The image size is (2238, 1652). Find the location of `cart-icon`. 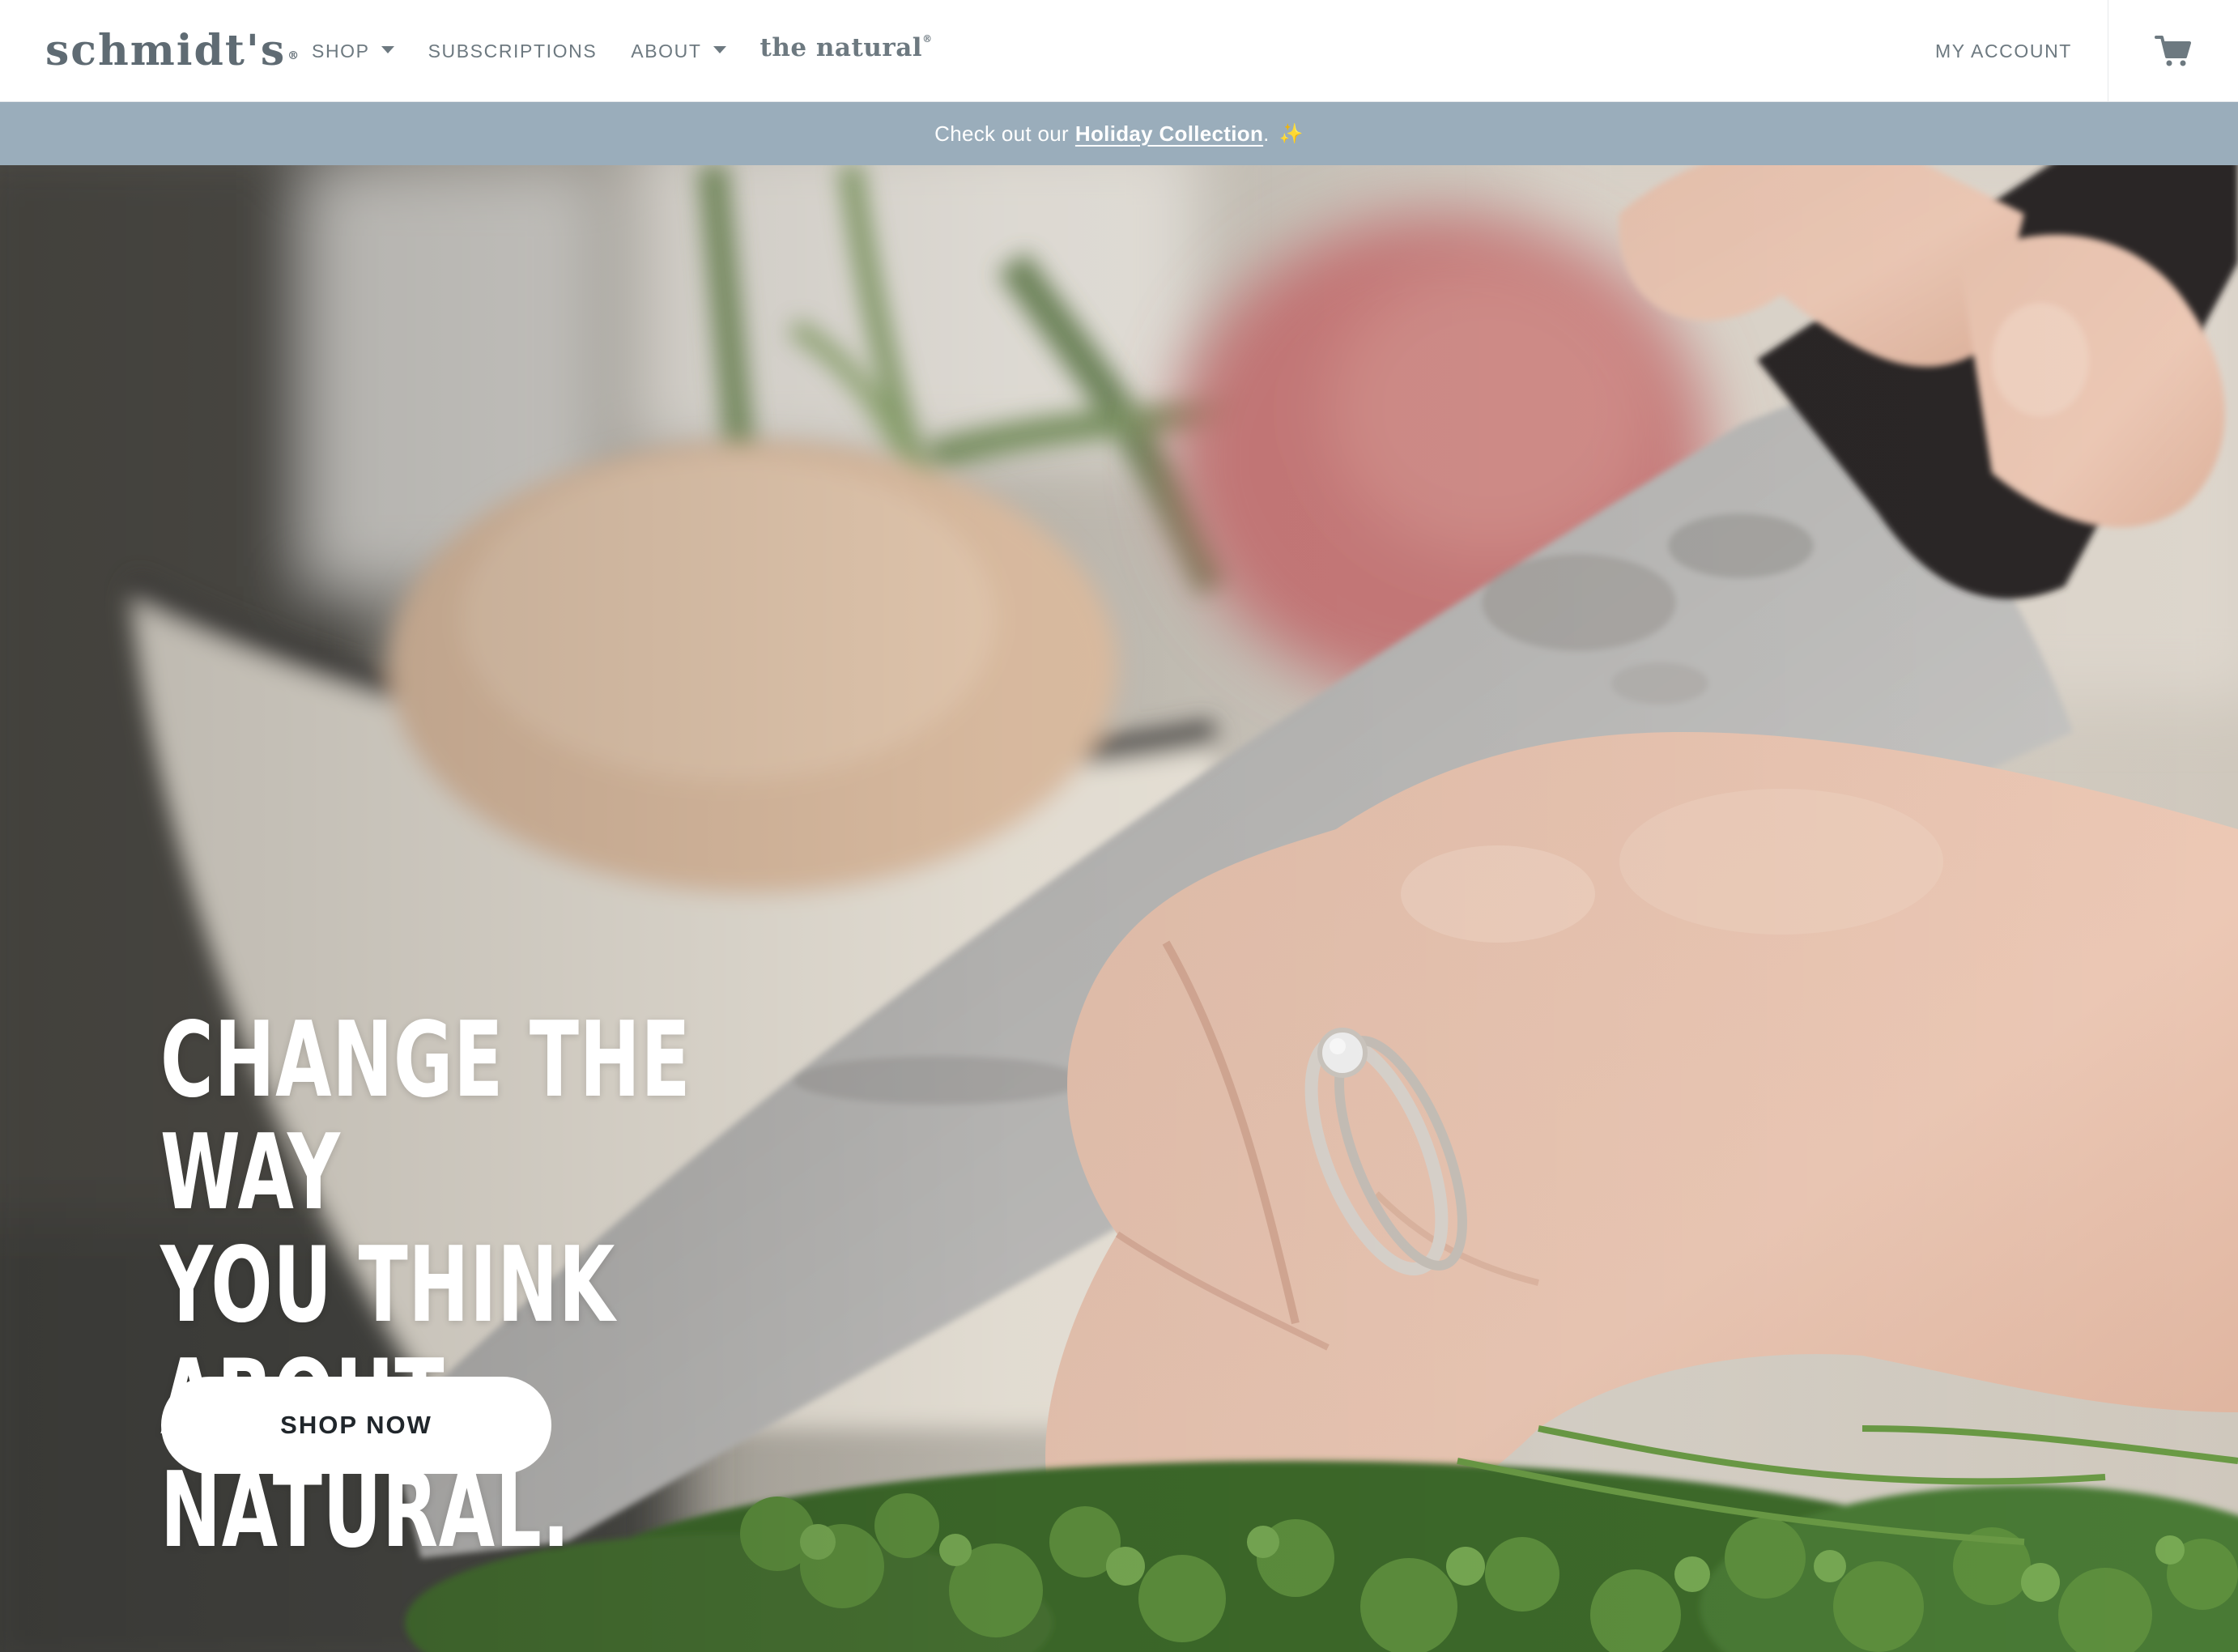

cart-icon is located at coordinates (2173, 51).